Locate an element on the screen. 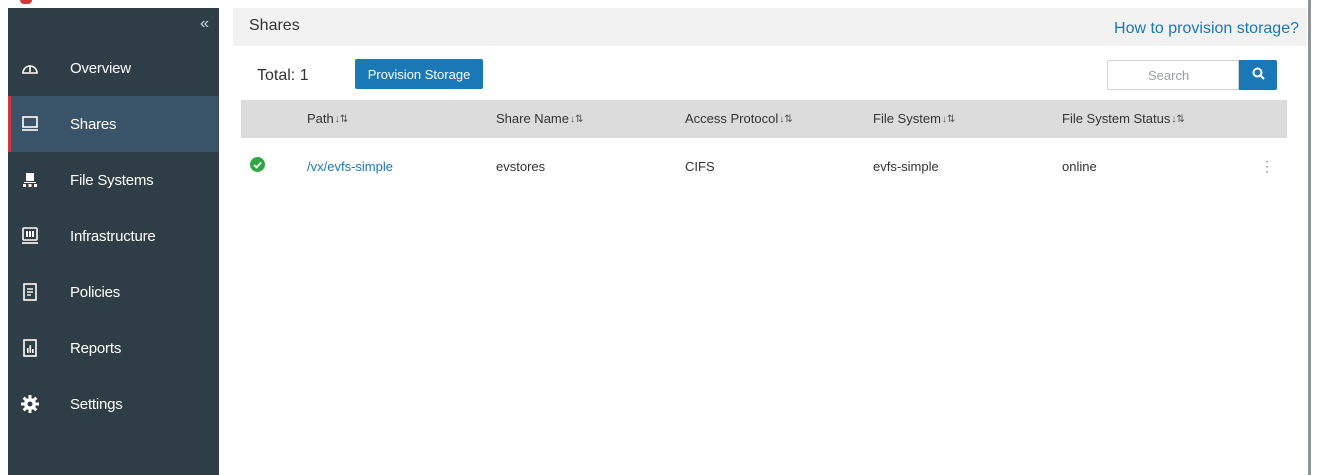  sidebar-item-label: Settings is located at coordinates (96, 404).